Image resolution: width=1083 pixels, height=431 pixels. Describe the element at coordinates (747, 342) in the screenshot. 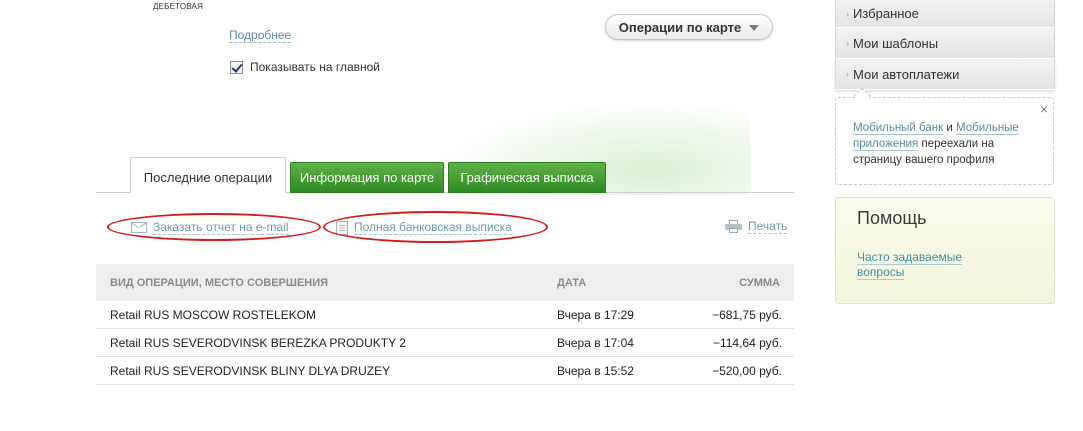

I see `row-amount: −114,64 руб.` at that location.